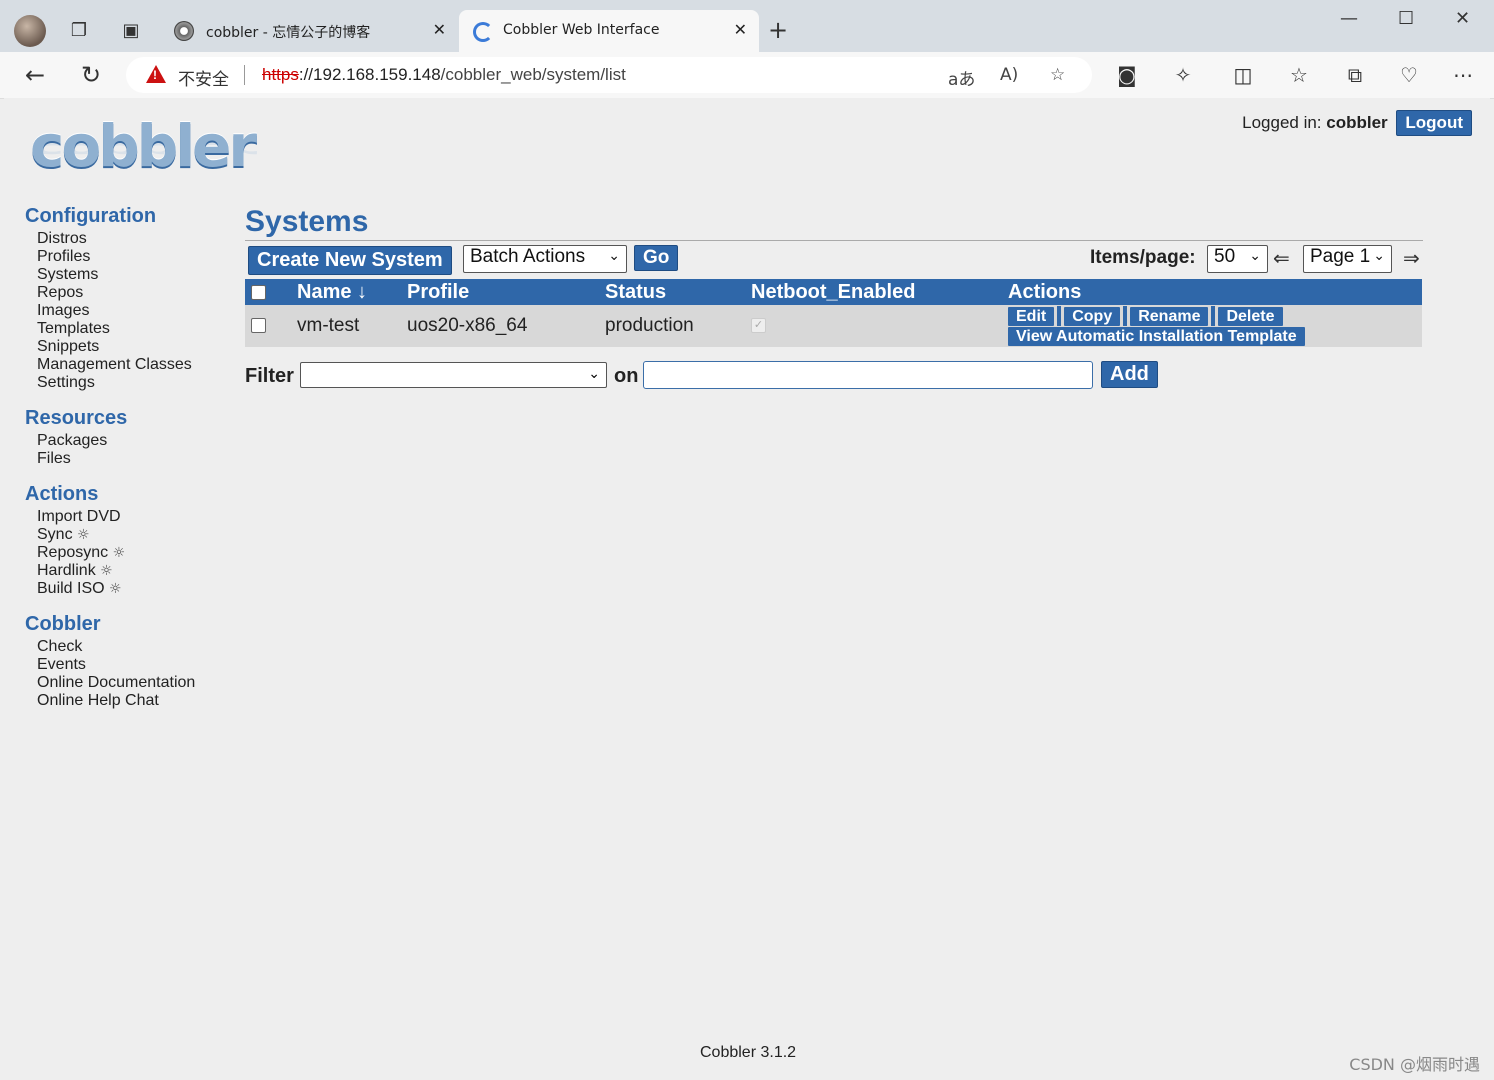 The image size is (1494, 1080). Describe the element at coordinates (1169, 316) in the screenshot. I see `rename-button: Rename` at that location.